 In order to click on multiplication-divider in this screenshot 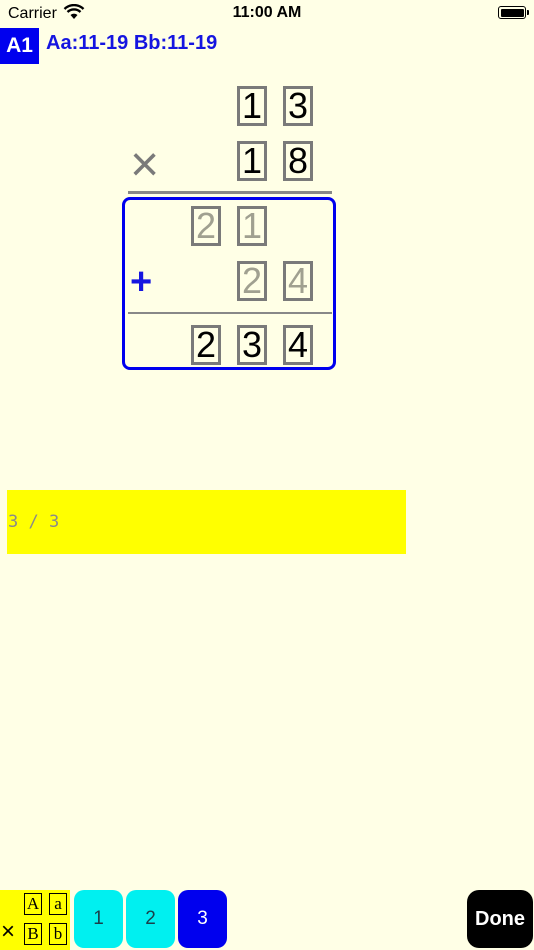, I will do `click(230, 192)`.